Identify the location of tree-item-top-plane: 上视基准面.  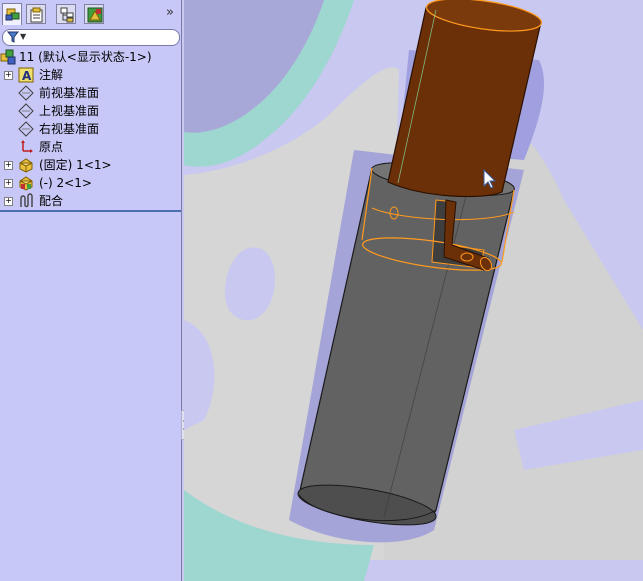
(90, 111).